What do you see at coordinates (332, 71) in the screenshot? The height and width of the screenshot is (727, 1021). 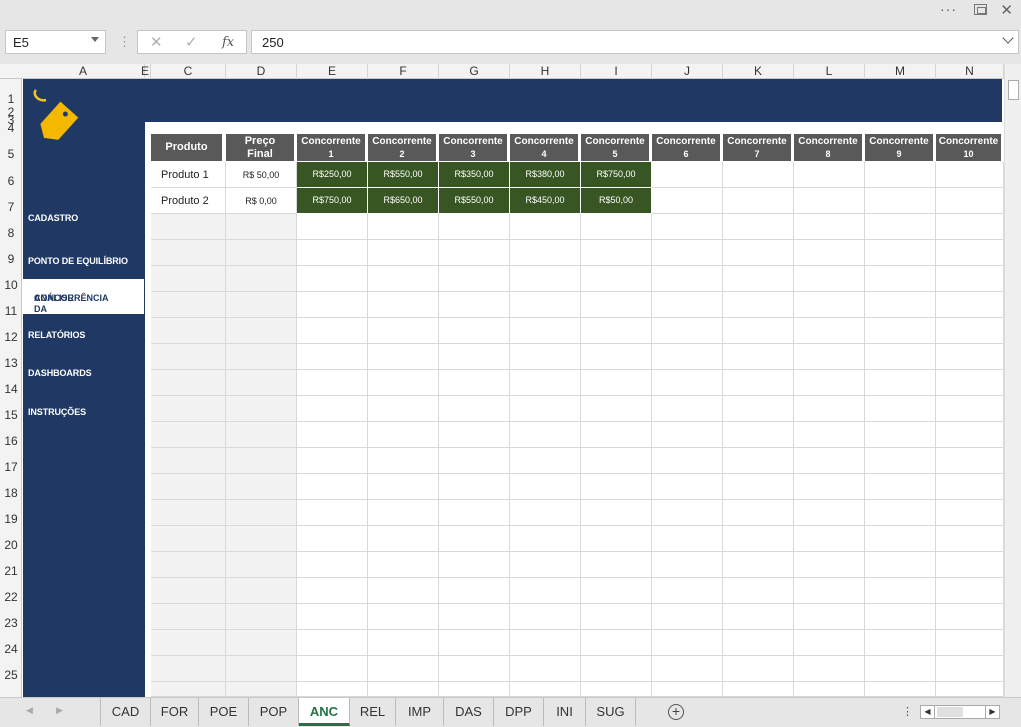 I see `column-header: E` at bounding box center [332, 71].